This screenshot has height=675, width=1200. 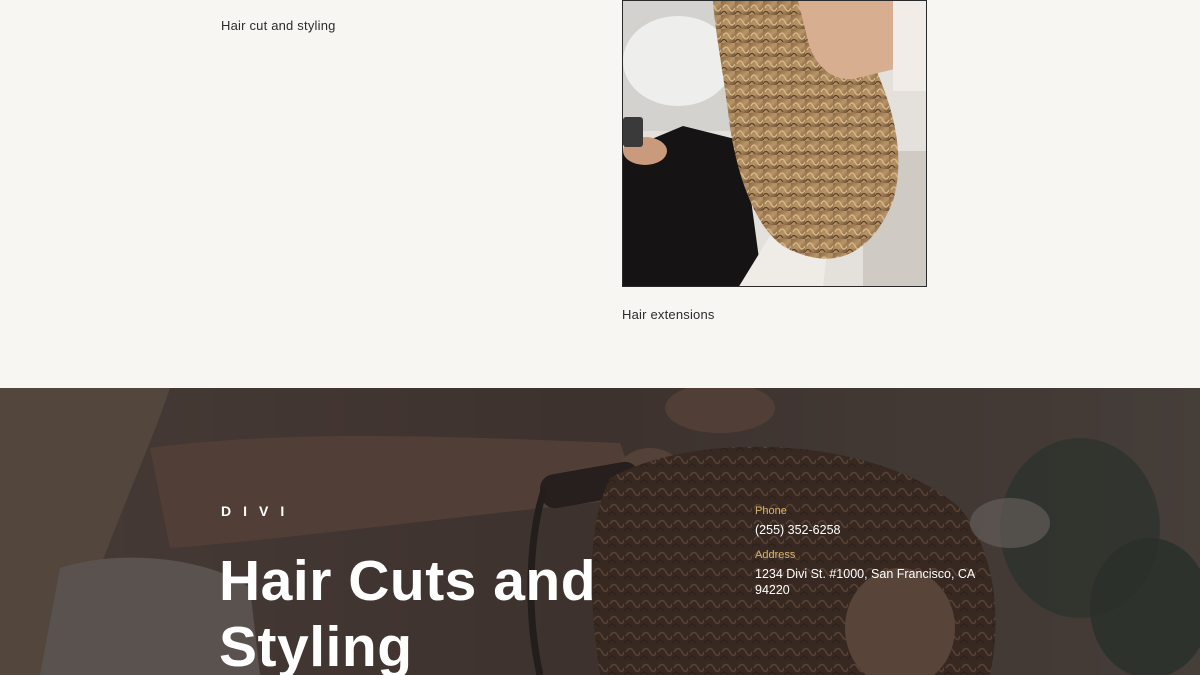 I want to click on phone-number: (255) 352-6258, so click(x=875, y=530).